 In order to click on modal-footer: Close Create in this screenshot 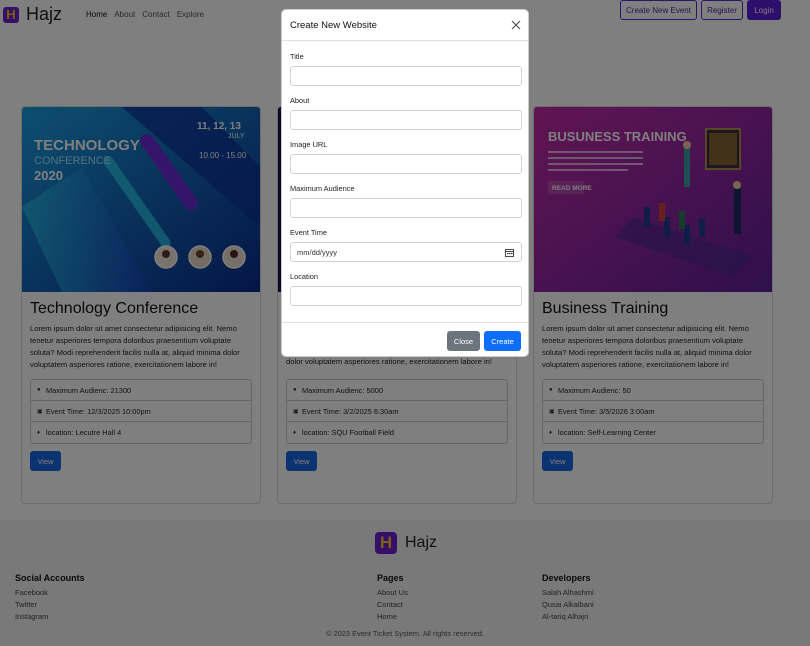, I will do `click(405, 339)`.